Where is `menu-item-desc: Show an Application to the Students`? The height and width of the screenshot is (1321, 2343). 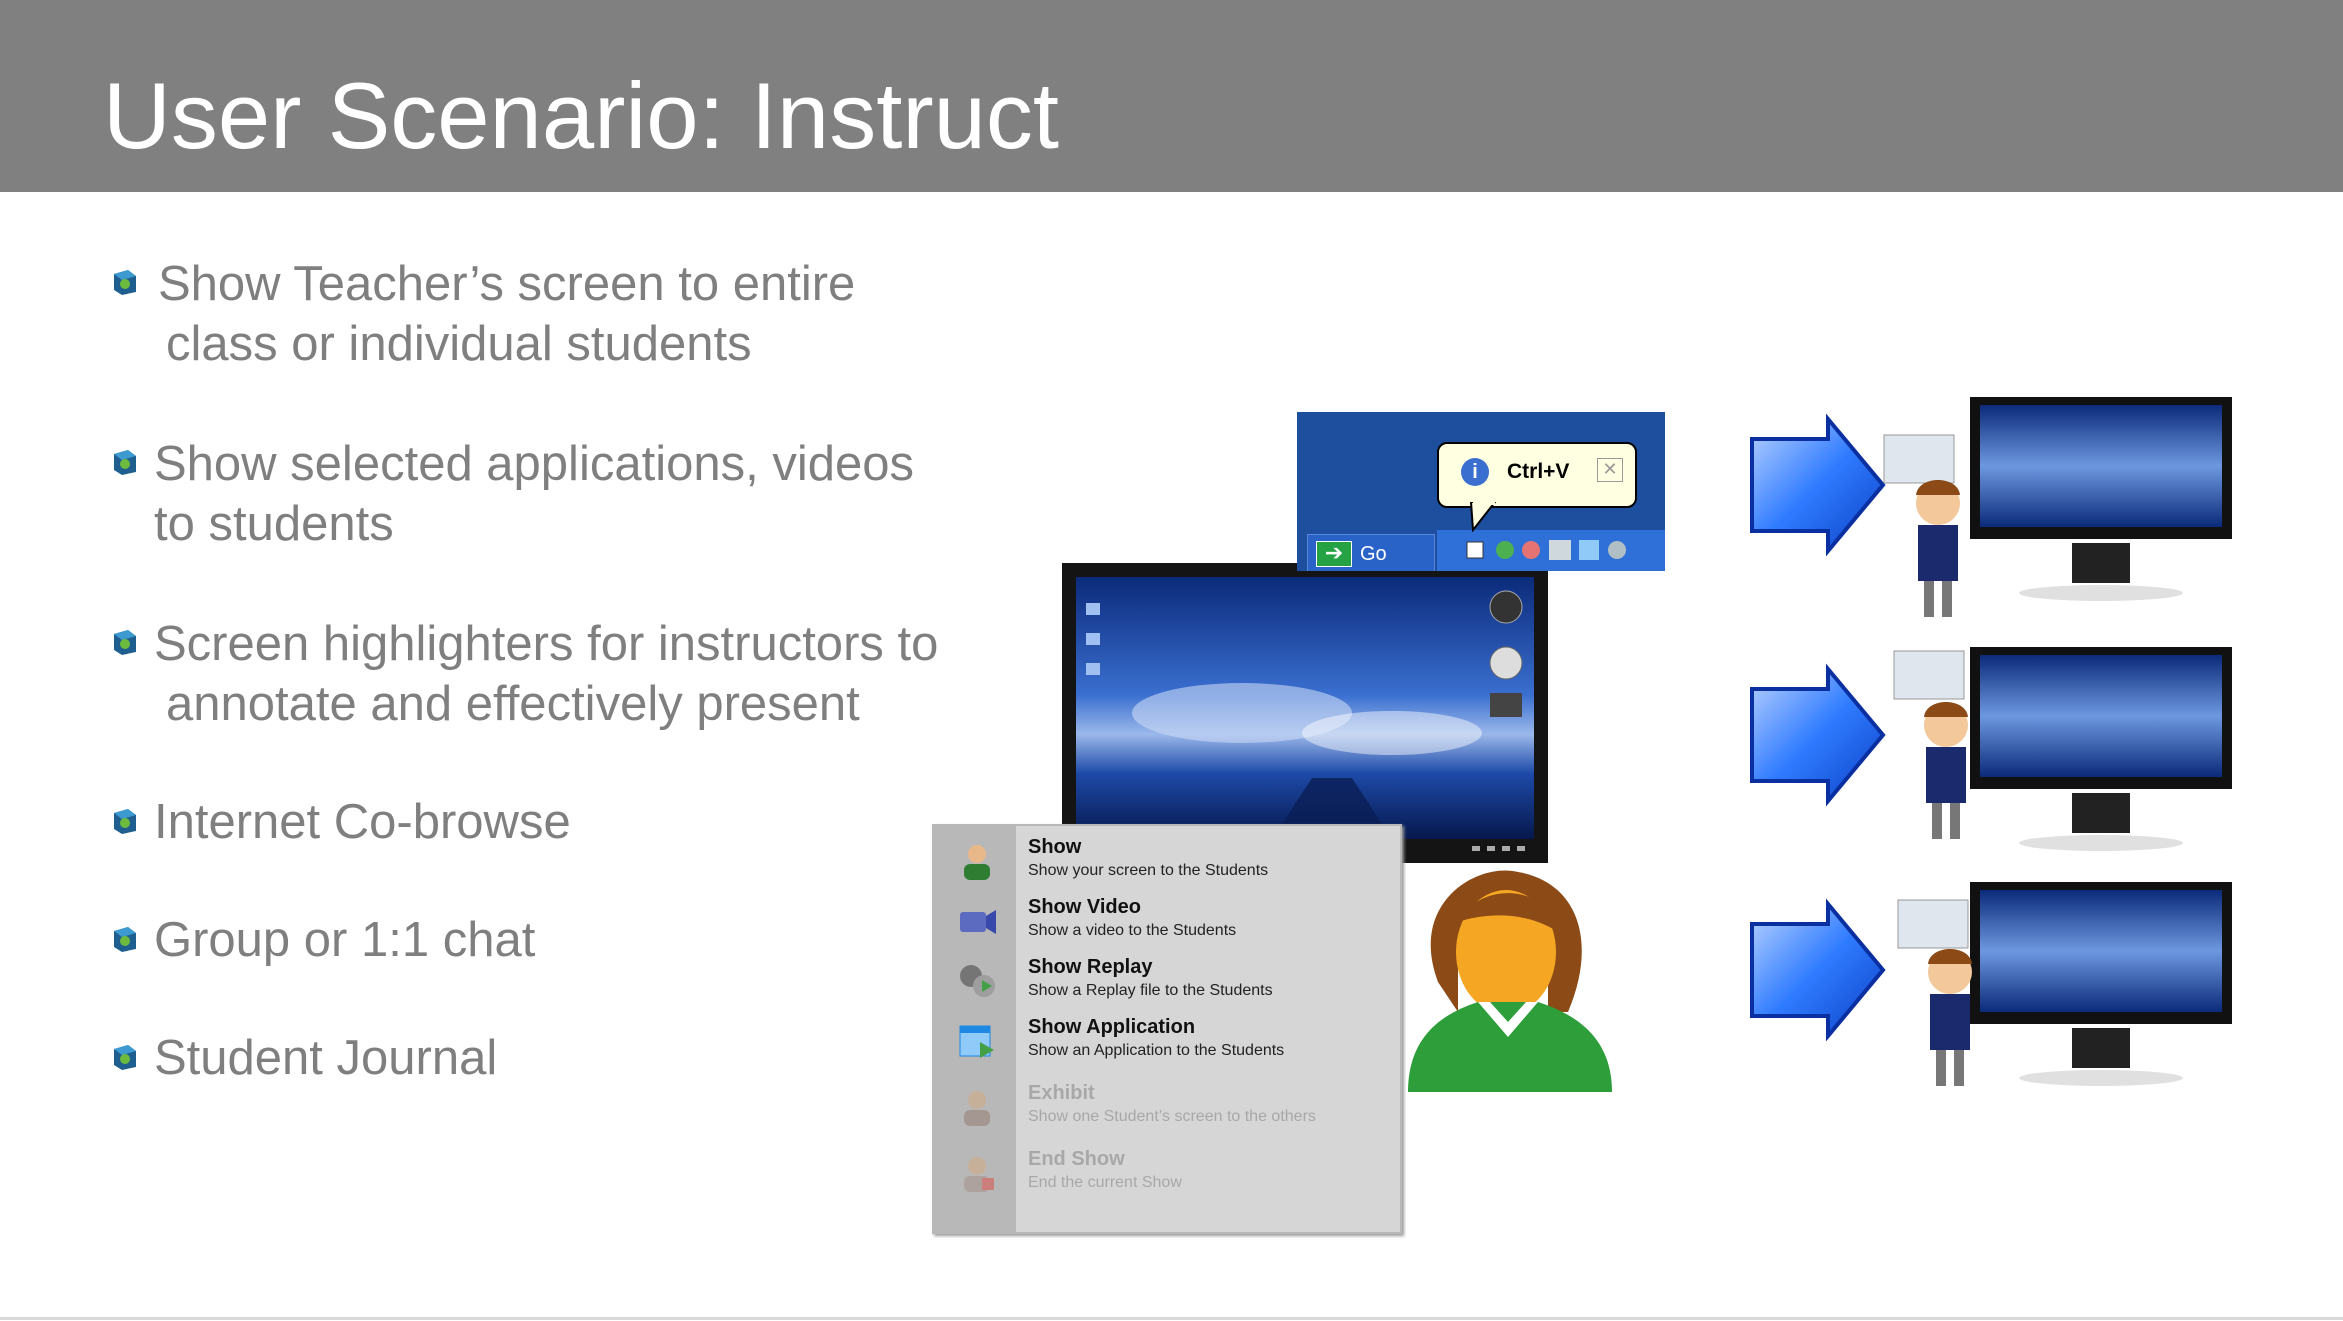 menu-item-desc: Show an Application to the Students is located at coordinates (1156, 1050).